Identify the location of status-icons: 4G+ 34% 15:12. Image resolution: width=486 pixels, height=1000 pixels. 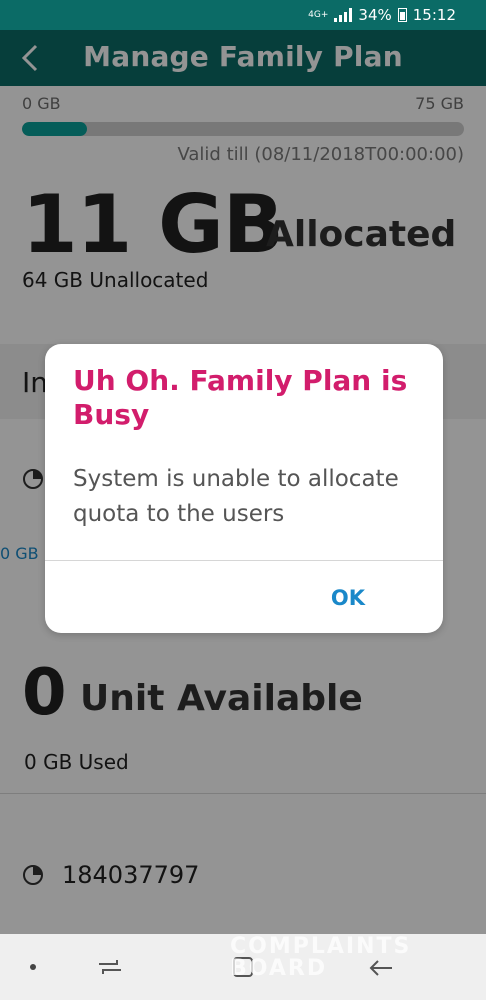
(382, 15).